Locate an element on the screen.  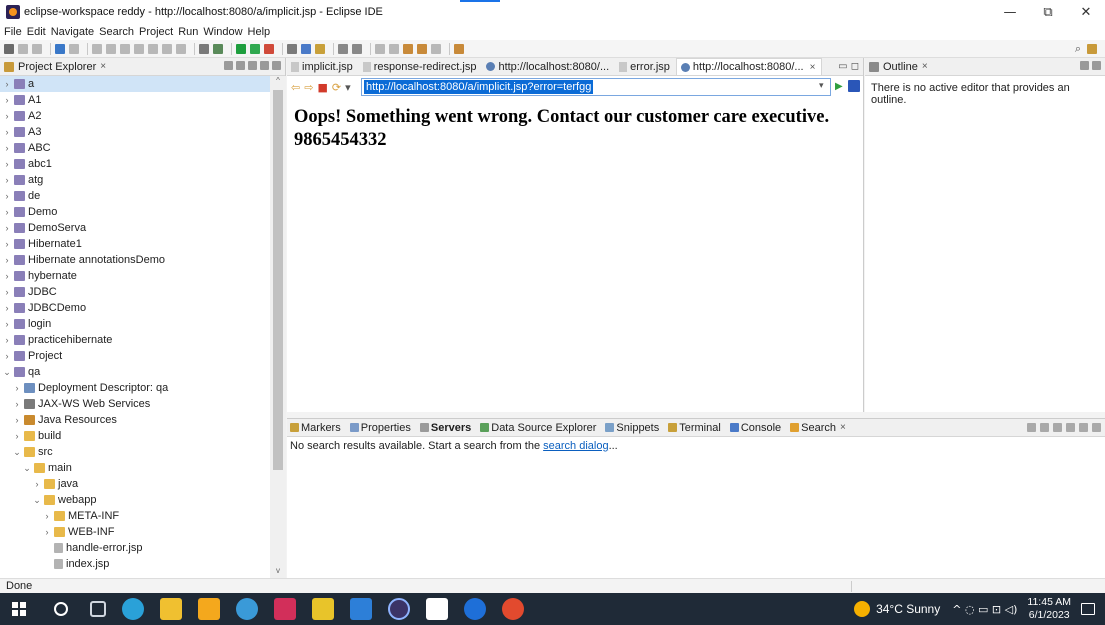
clock: 11:45 AM 6/1/2023 is located at coordinates (1049, 609).